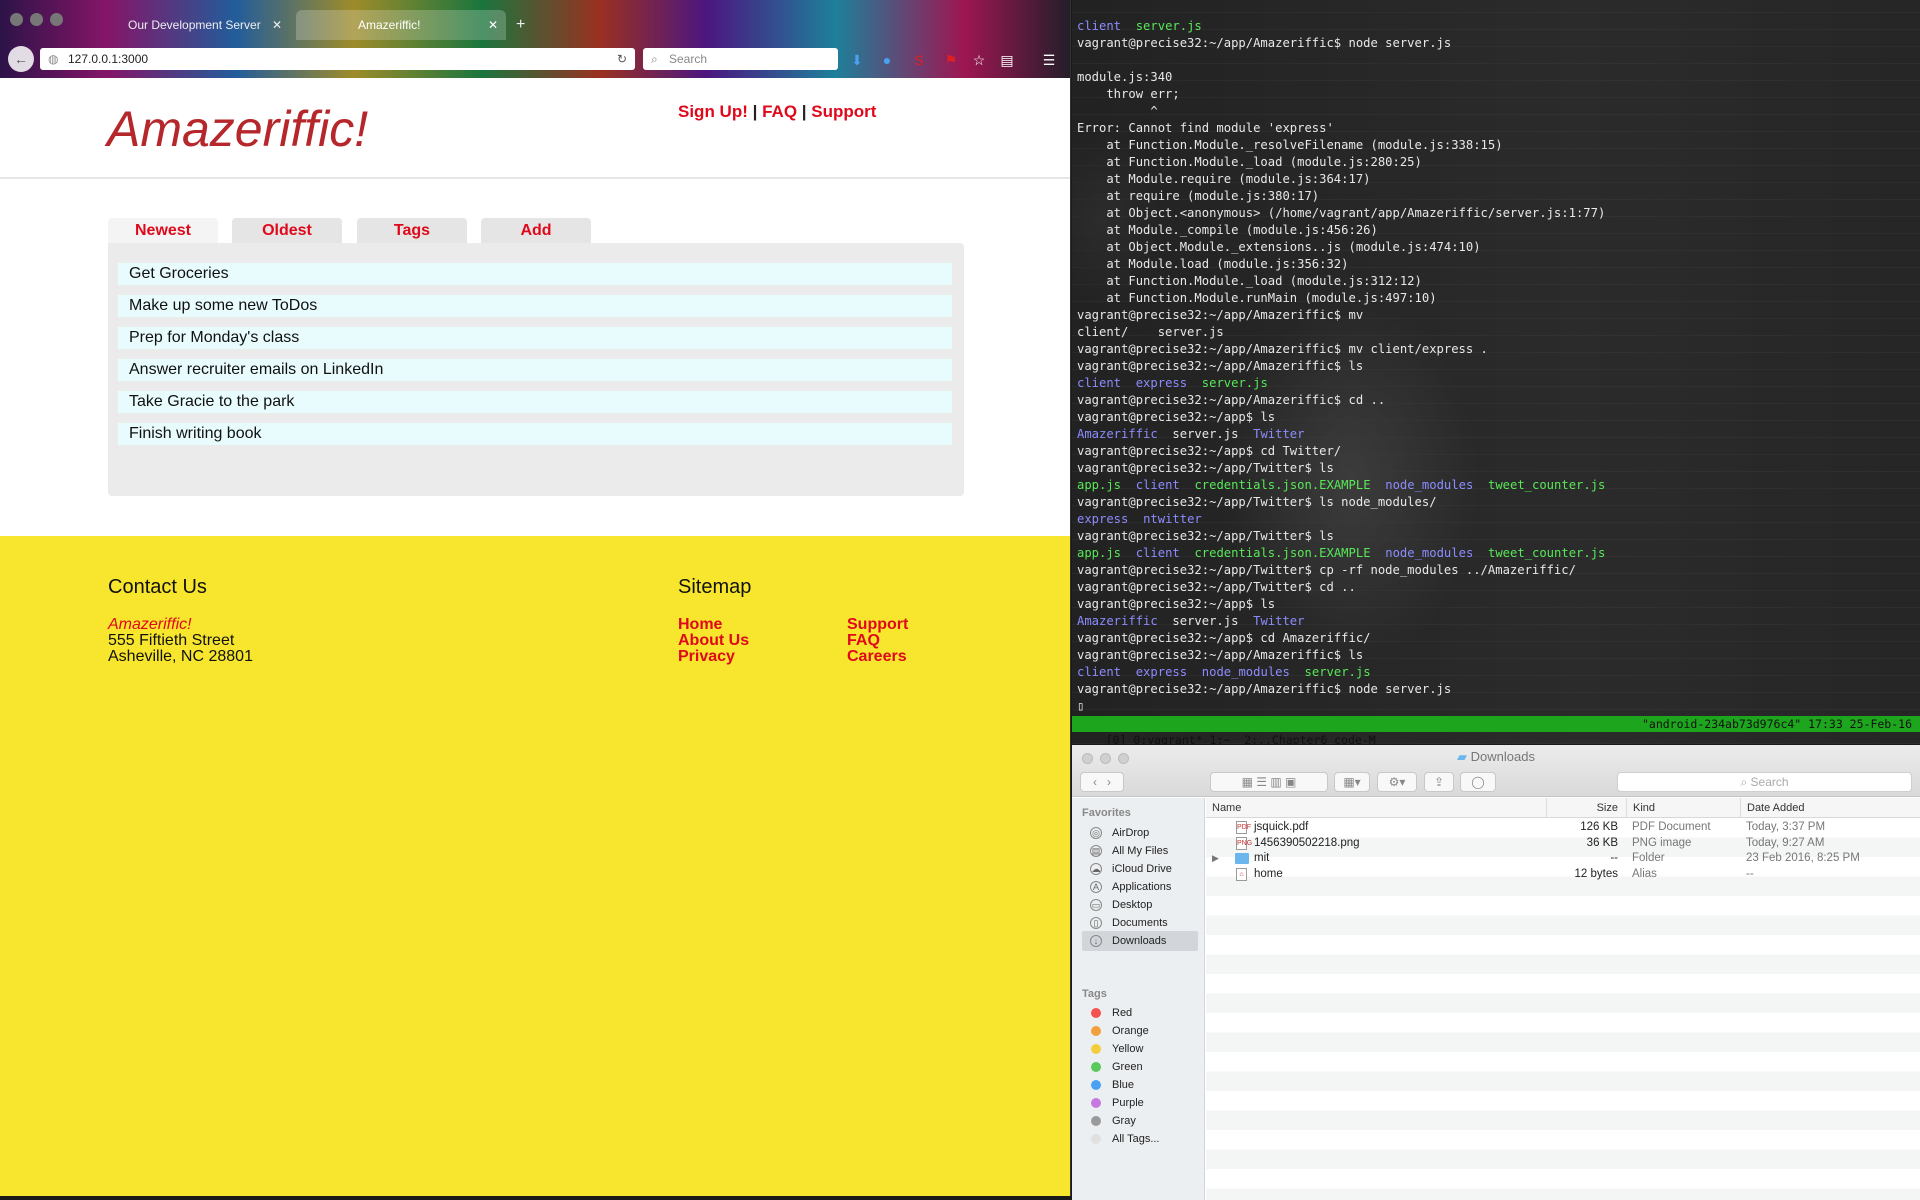  I want to click on address-line: Asheville, NC 28801, so click(180, 656).